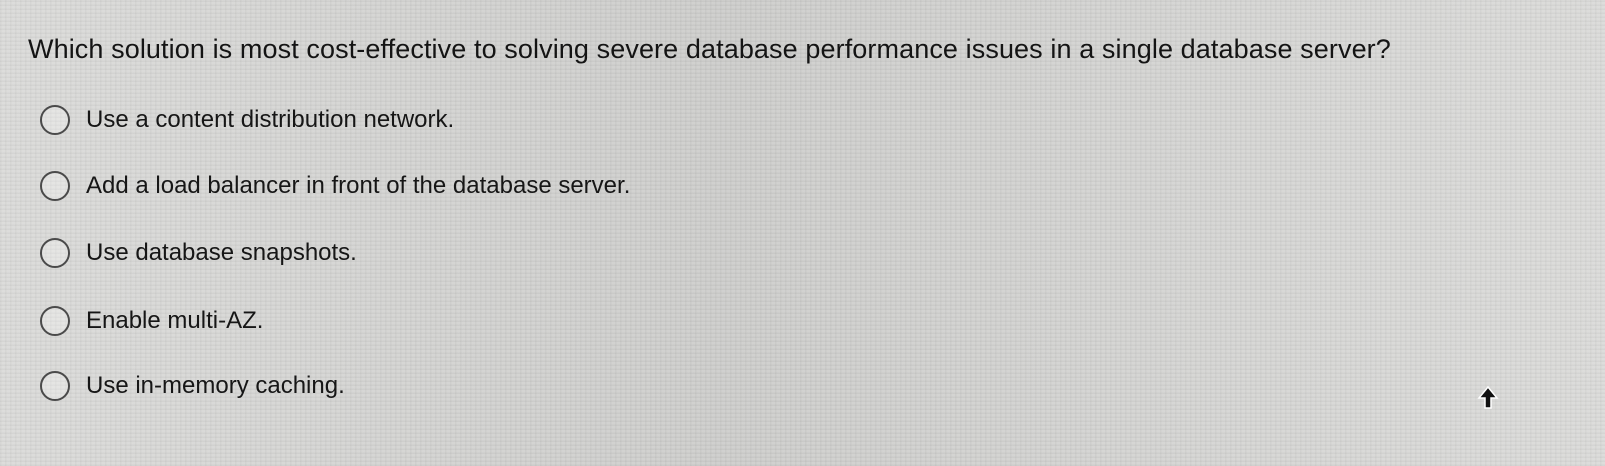 This screenshot has width=1605, height=466. I want to click on answer-option: Enable multi-AZ., so click(151, 321).